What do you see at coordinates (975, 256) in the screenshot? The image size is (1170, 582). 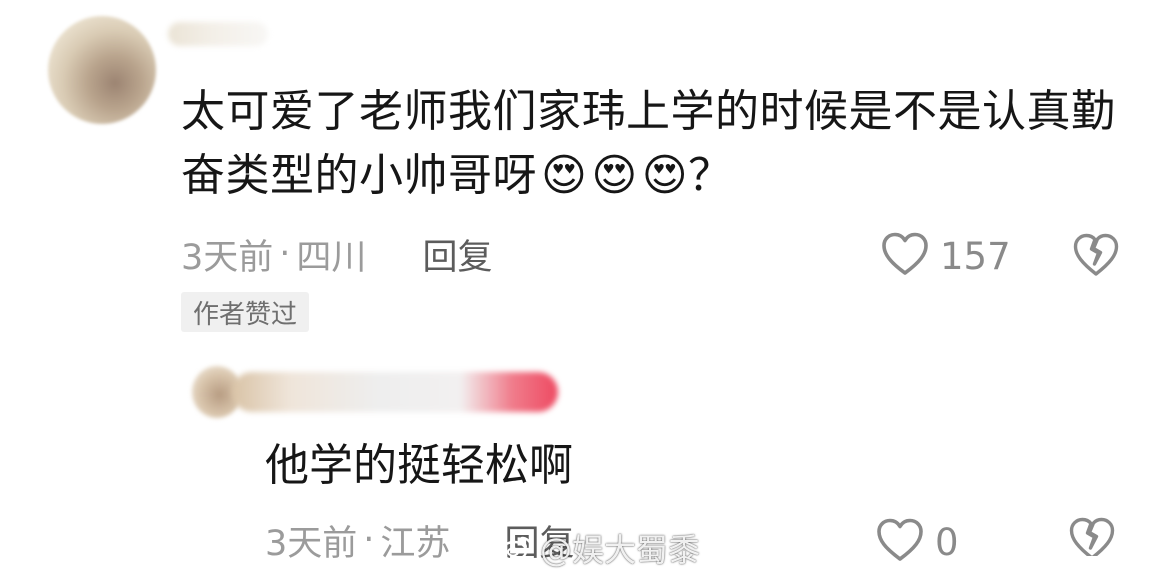 I see `like-count: 157` at bounding box center [975, 256].